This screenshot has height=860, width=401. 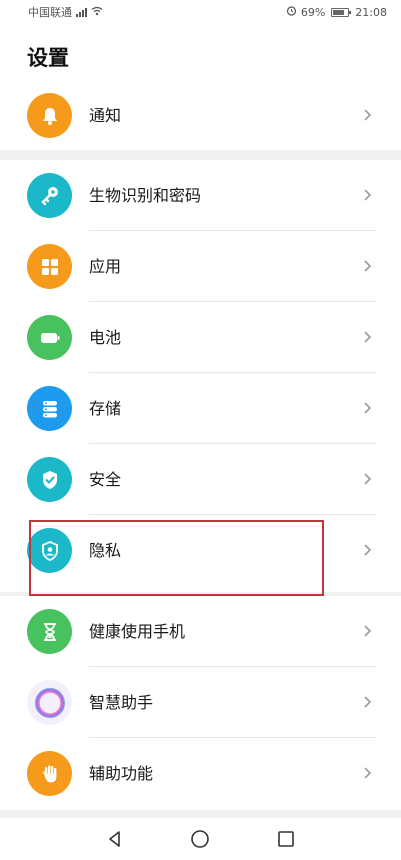 I want to click on settings-item-battery: 电池, so click(x=200, y=337).